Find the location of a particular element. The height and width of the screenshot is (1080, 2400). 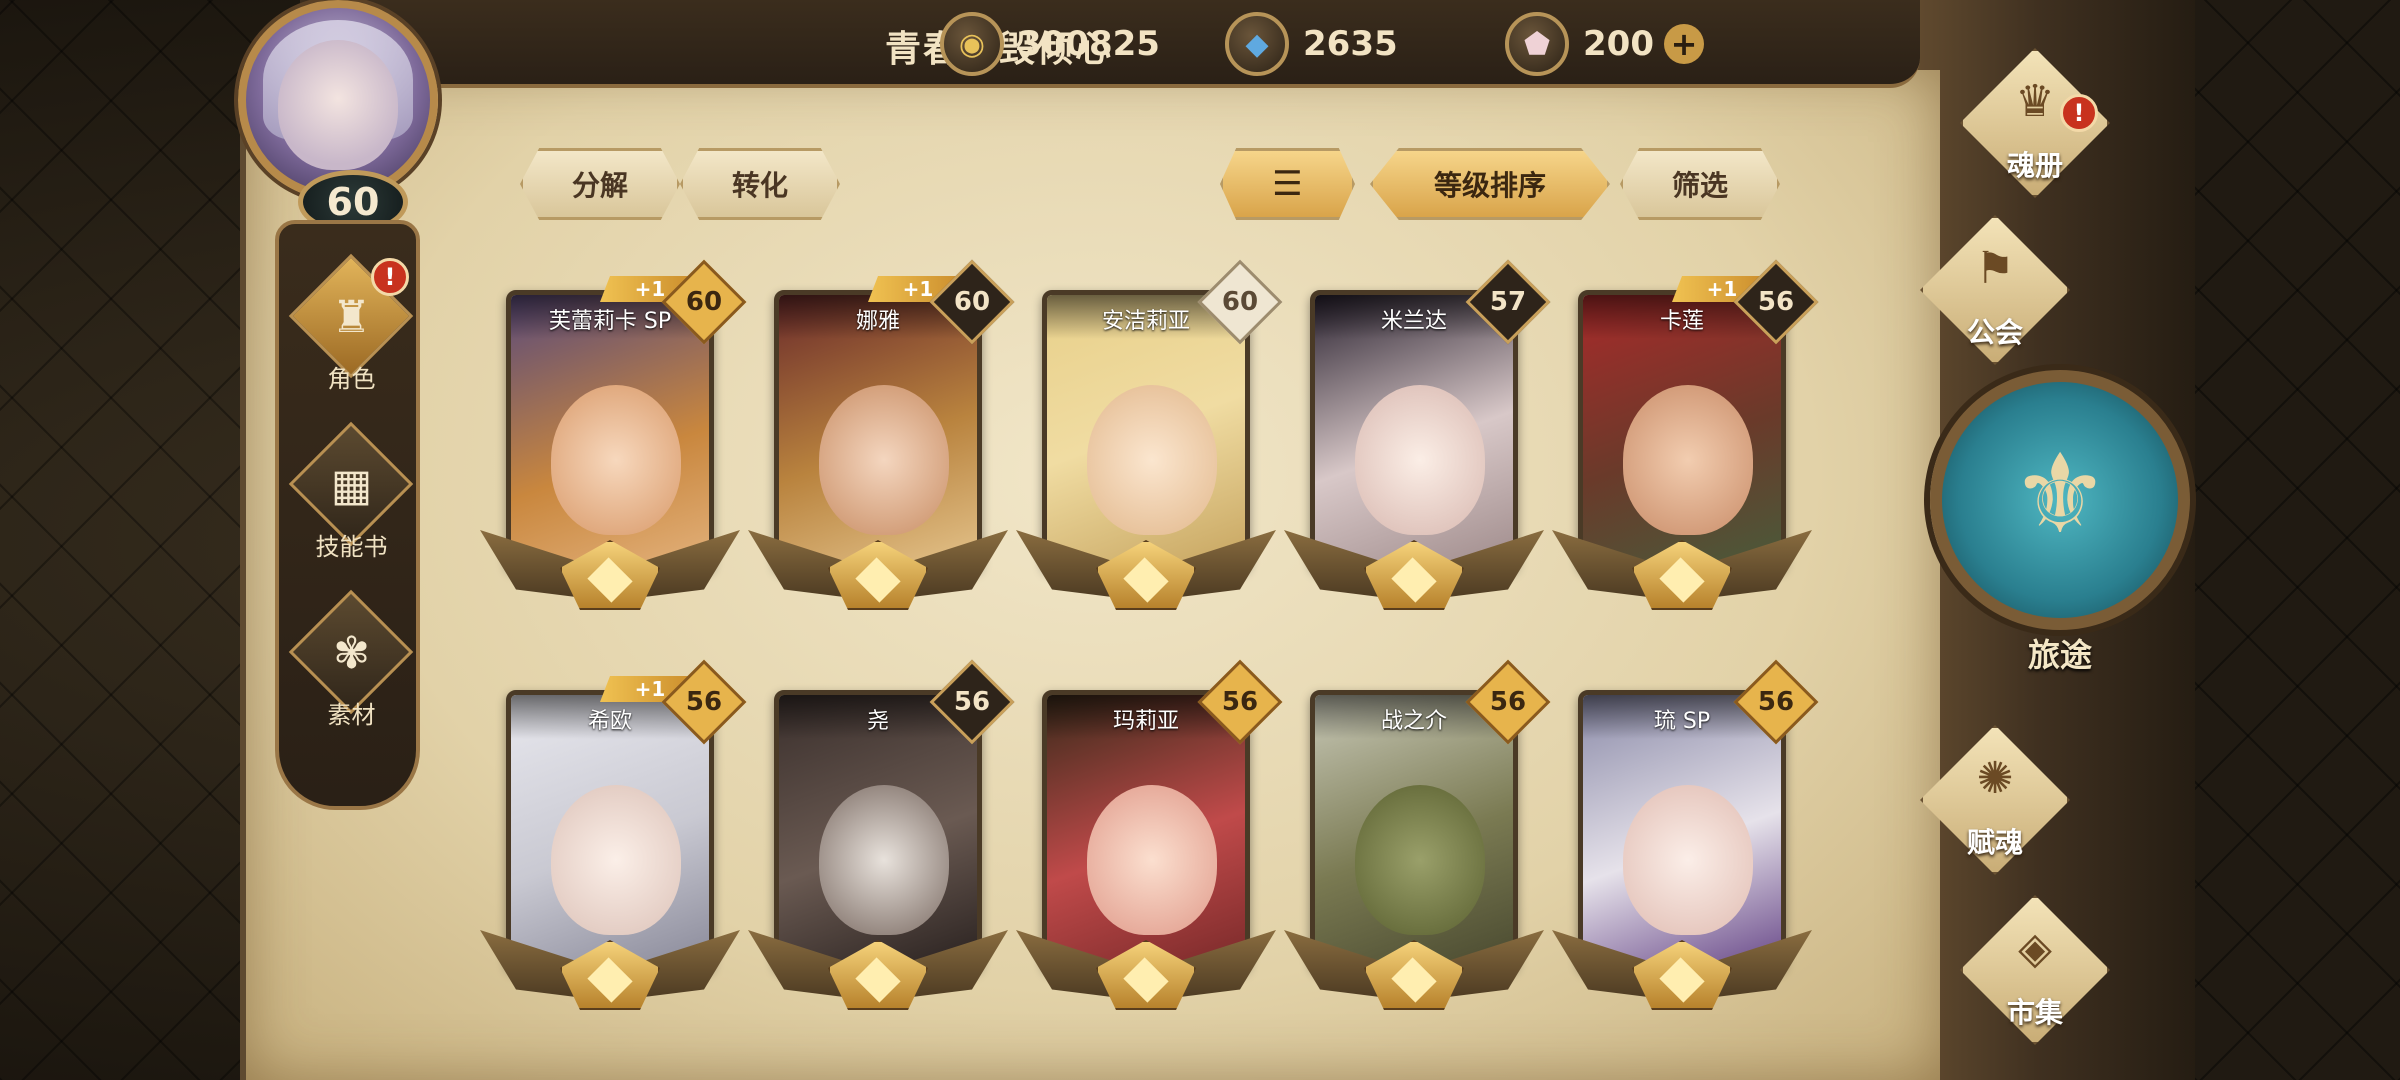

left-sidebar: ♜ ! 角色 ▦ 技能书 ✾ 素材 is located at coordinates (347, 515).